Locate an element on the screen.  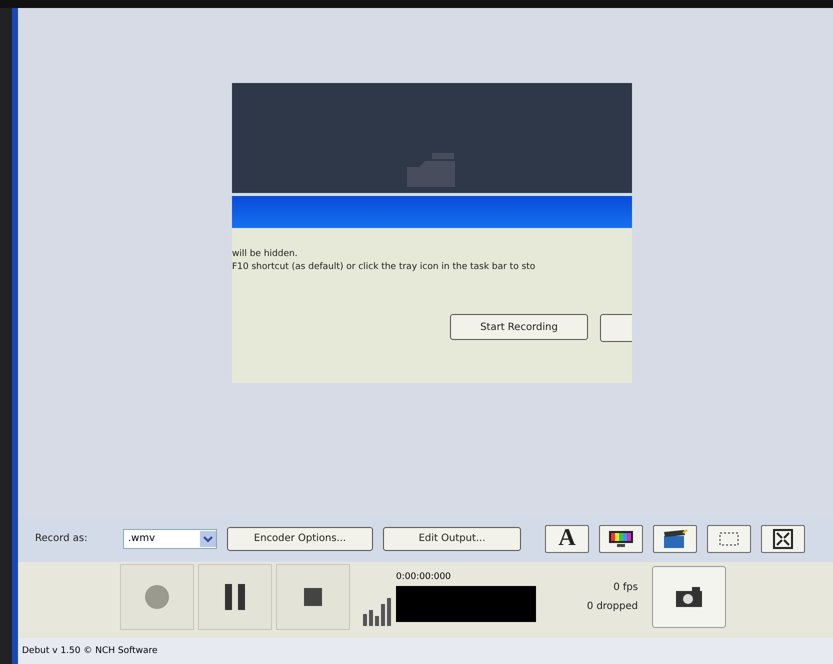
record-as-label: Record as: is located at coordinates (61, 538).